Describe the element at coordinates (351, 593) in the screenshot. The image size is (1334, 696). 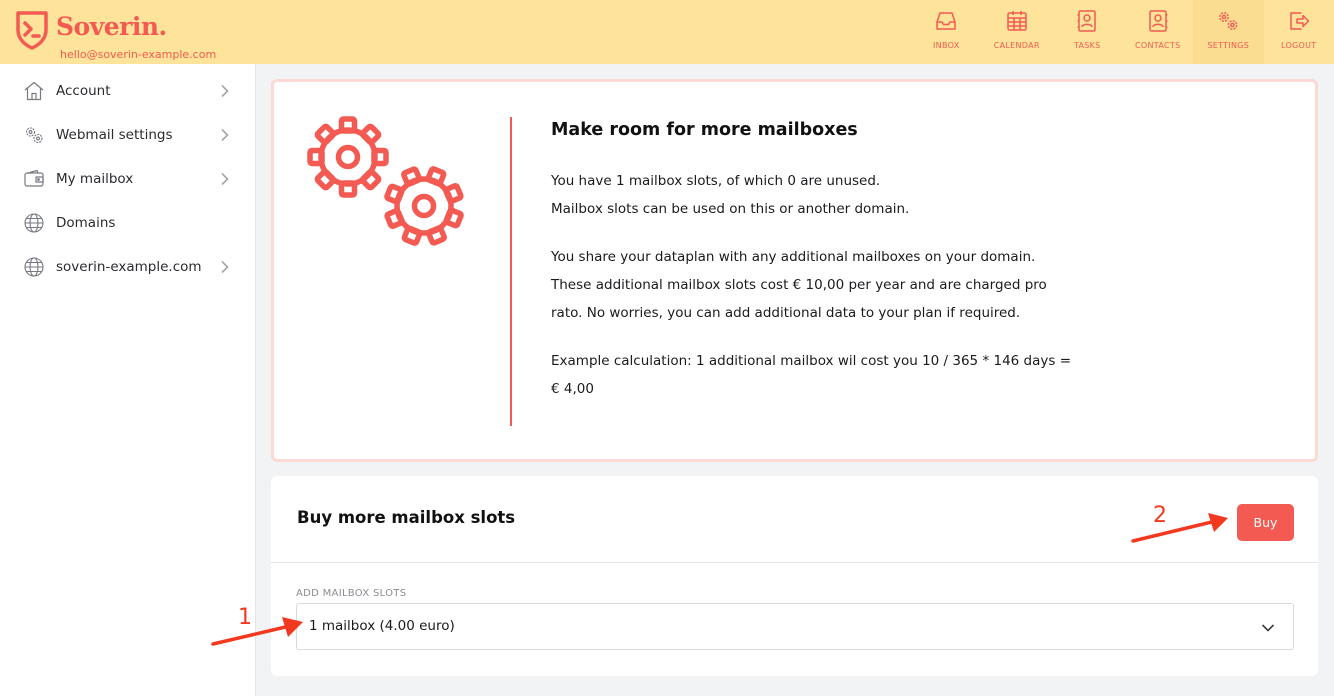
I see `mailbox-slots-label: ADD MAILBOX SLOTS` at that location.